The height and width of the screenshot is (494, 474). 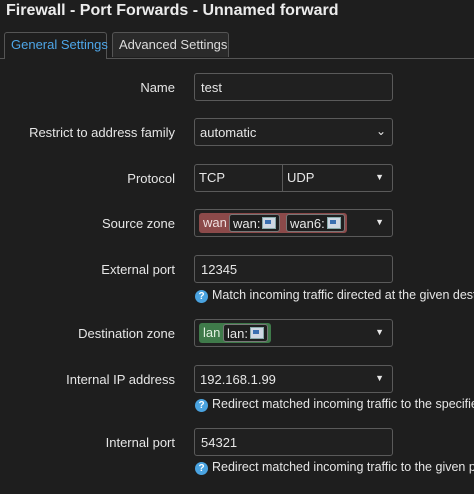 I want to click on tab-bar: General Settings Advanced Settings, so click(x=237, y=45).